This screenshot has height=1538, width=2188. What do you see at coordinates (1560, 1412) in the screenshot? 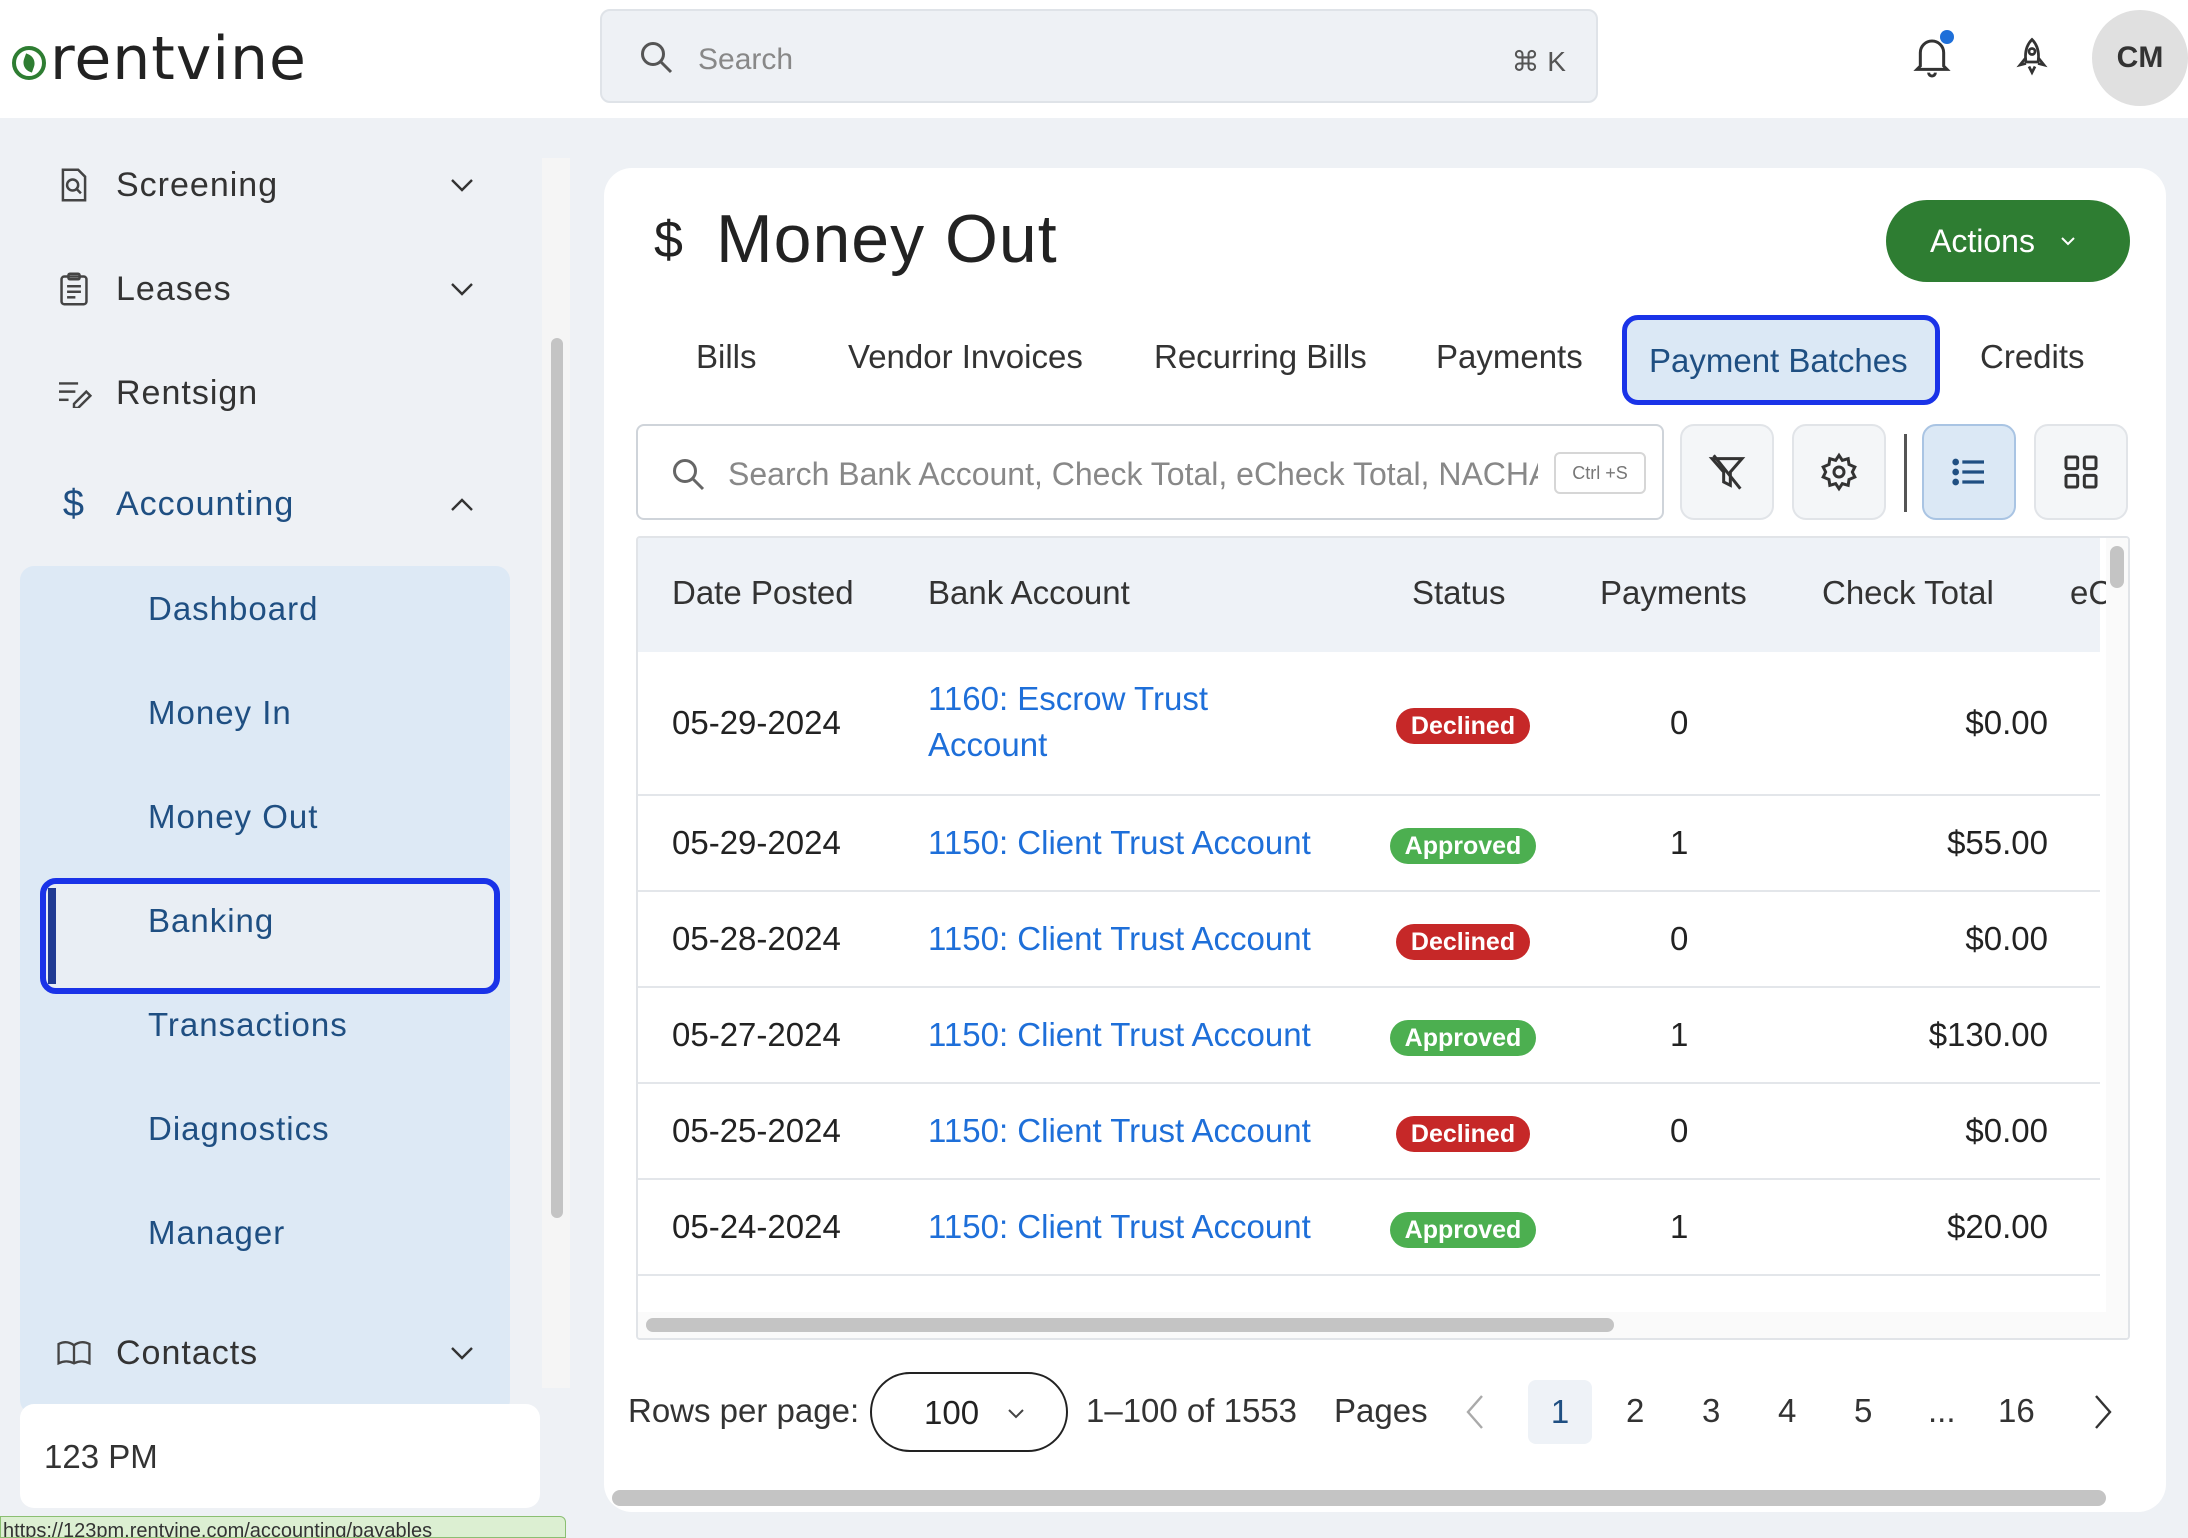
I see `page-button-current: 1` at bounding box center [1560, 1412].